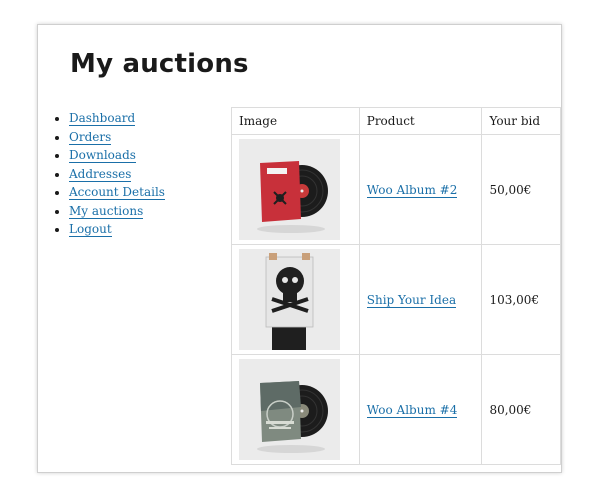  I want to click on nav-item-dashboard: Dashboard, so click(117, 118).